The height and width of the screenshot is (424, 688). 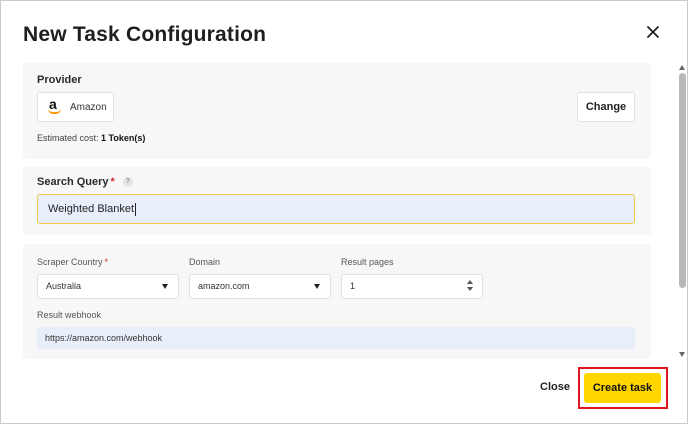 I want to click on stepper-icon, so click(x=470, y=286).